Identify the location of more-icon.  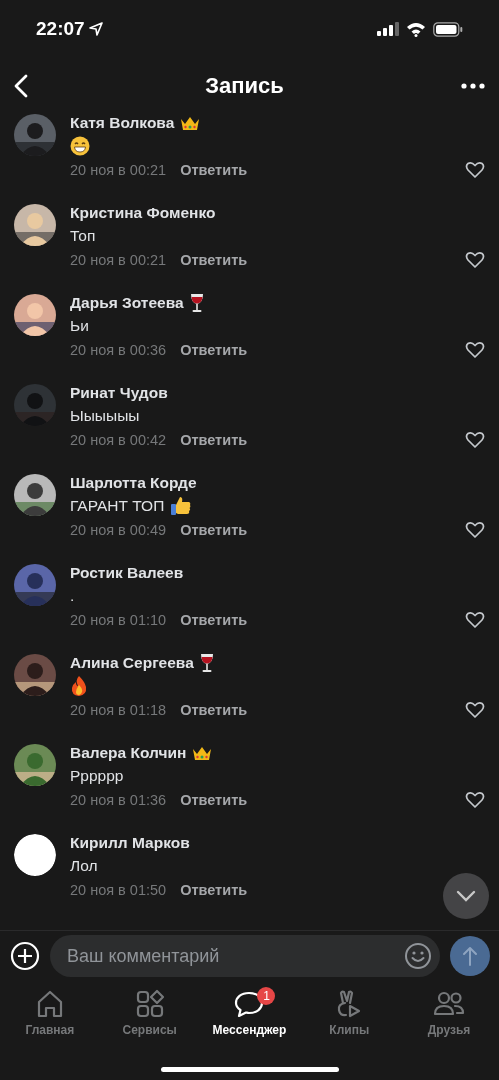
(473, 86).